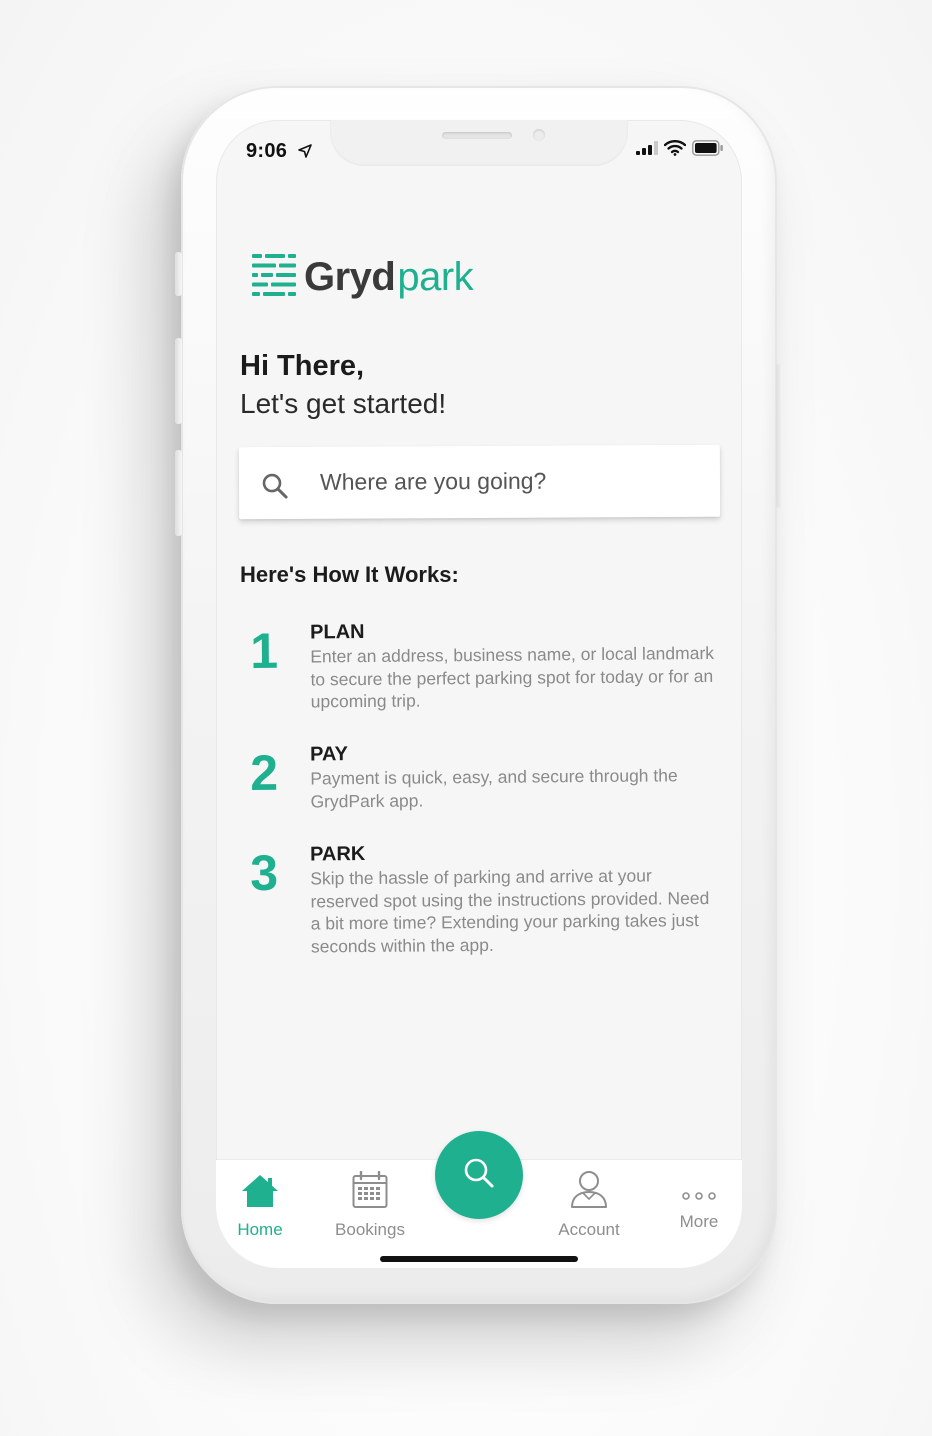  What do you see at coordinates (178, 493) in the screenshot?
I see `volume-down-button` at bounding box center [178, 493].